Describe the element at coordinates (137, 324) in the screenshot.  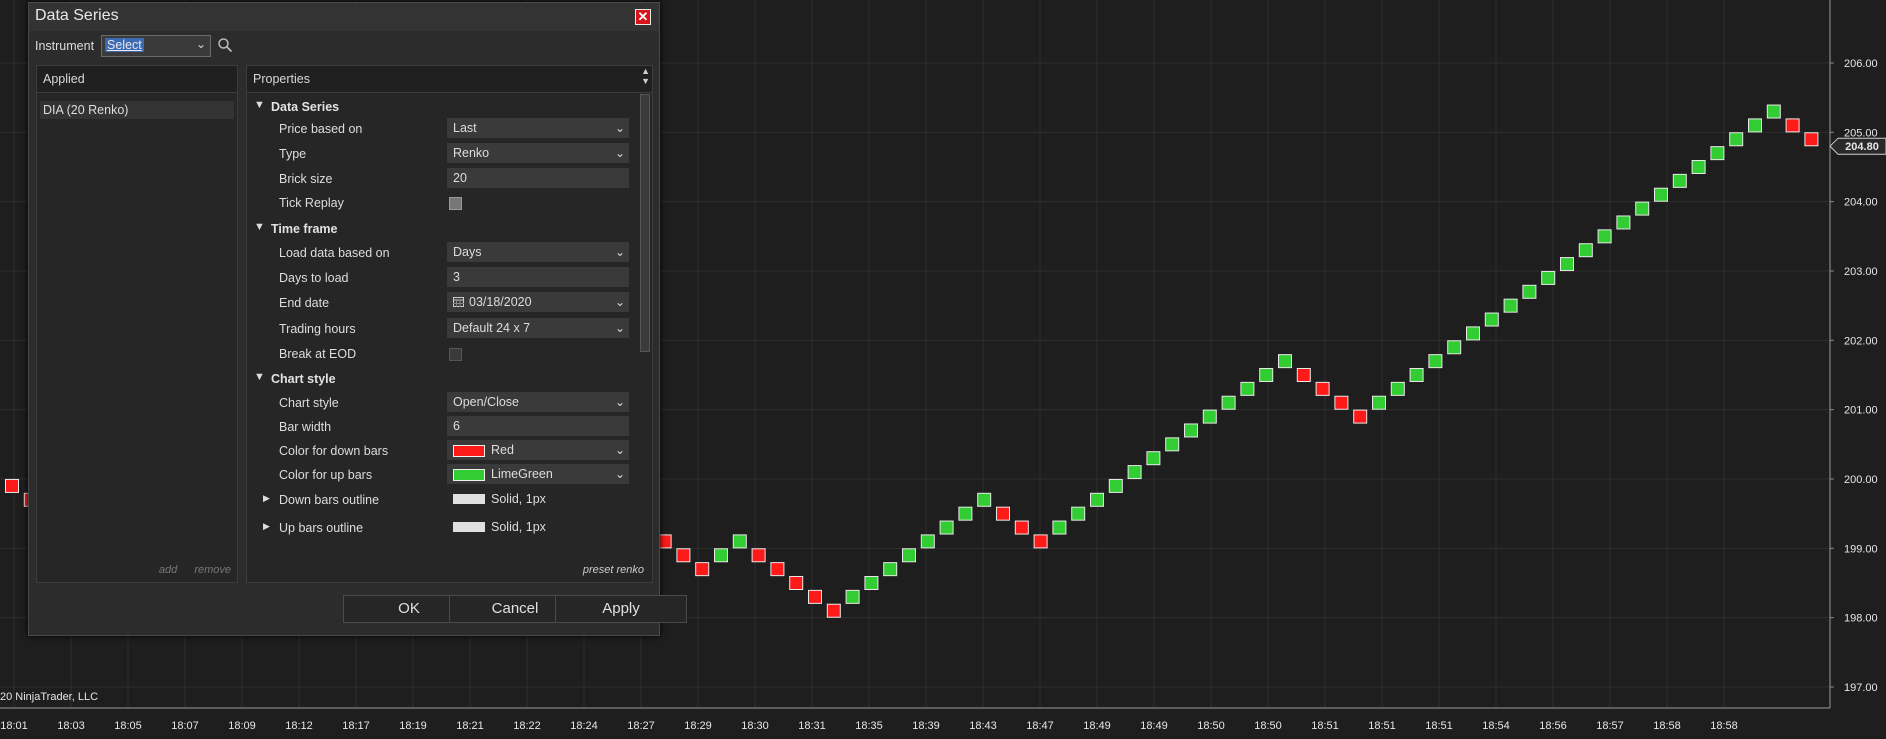
I see `applied-panel: Applied DIA (20 Renko) add remove` at that location.